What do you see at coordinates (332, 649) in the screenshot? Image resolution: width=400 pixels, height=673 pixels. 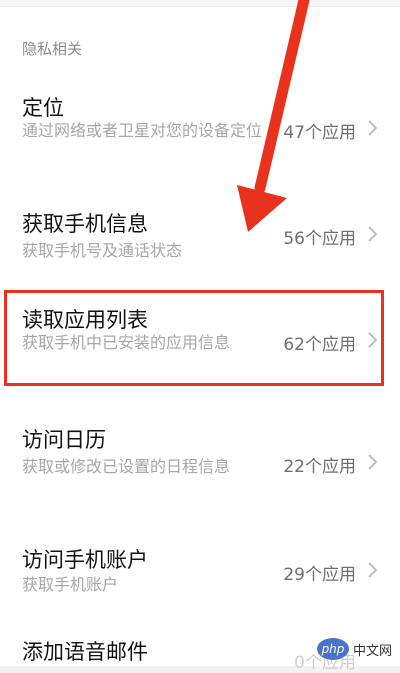 I see `php-logo-icon: php` at bounding box center [332, 649].